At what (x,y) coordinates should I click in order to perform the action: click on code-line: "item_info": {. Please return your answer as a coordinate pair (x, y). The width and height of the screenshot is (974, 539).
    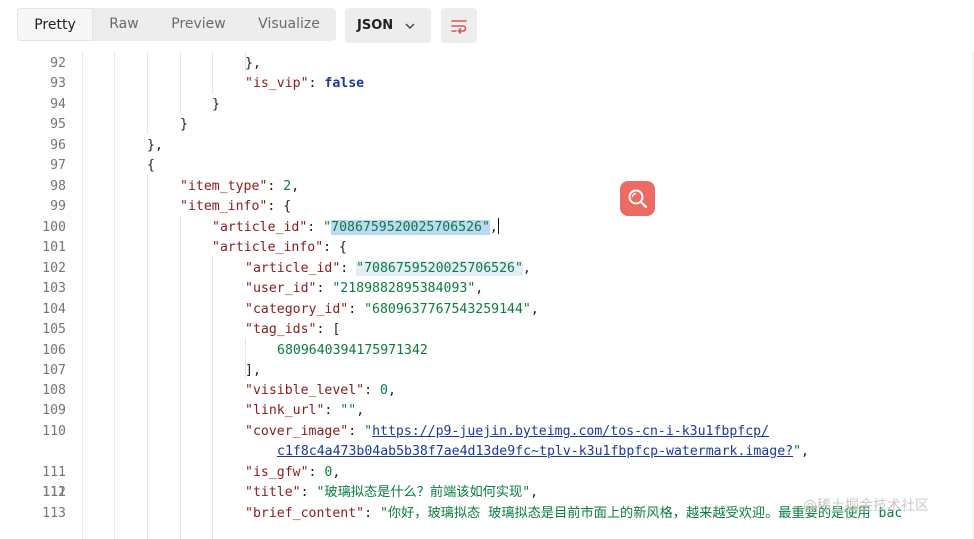
    Looking at the image, I should click on (236, 206).